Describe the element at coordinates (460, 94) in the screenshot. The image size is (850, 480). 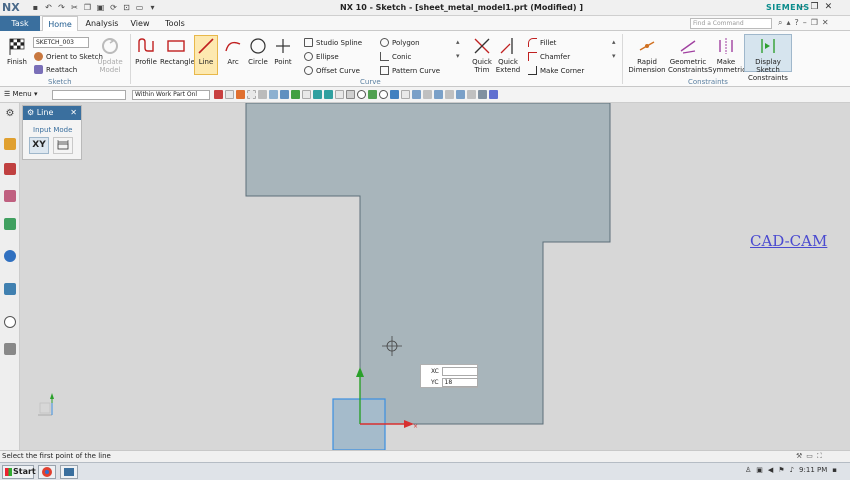
I see `wcs-icon` at that location.